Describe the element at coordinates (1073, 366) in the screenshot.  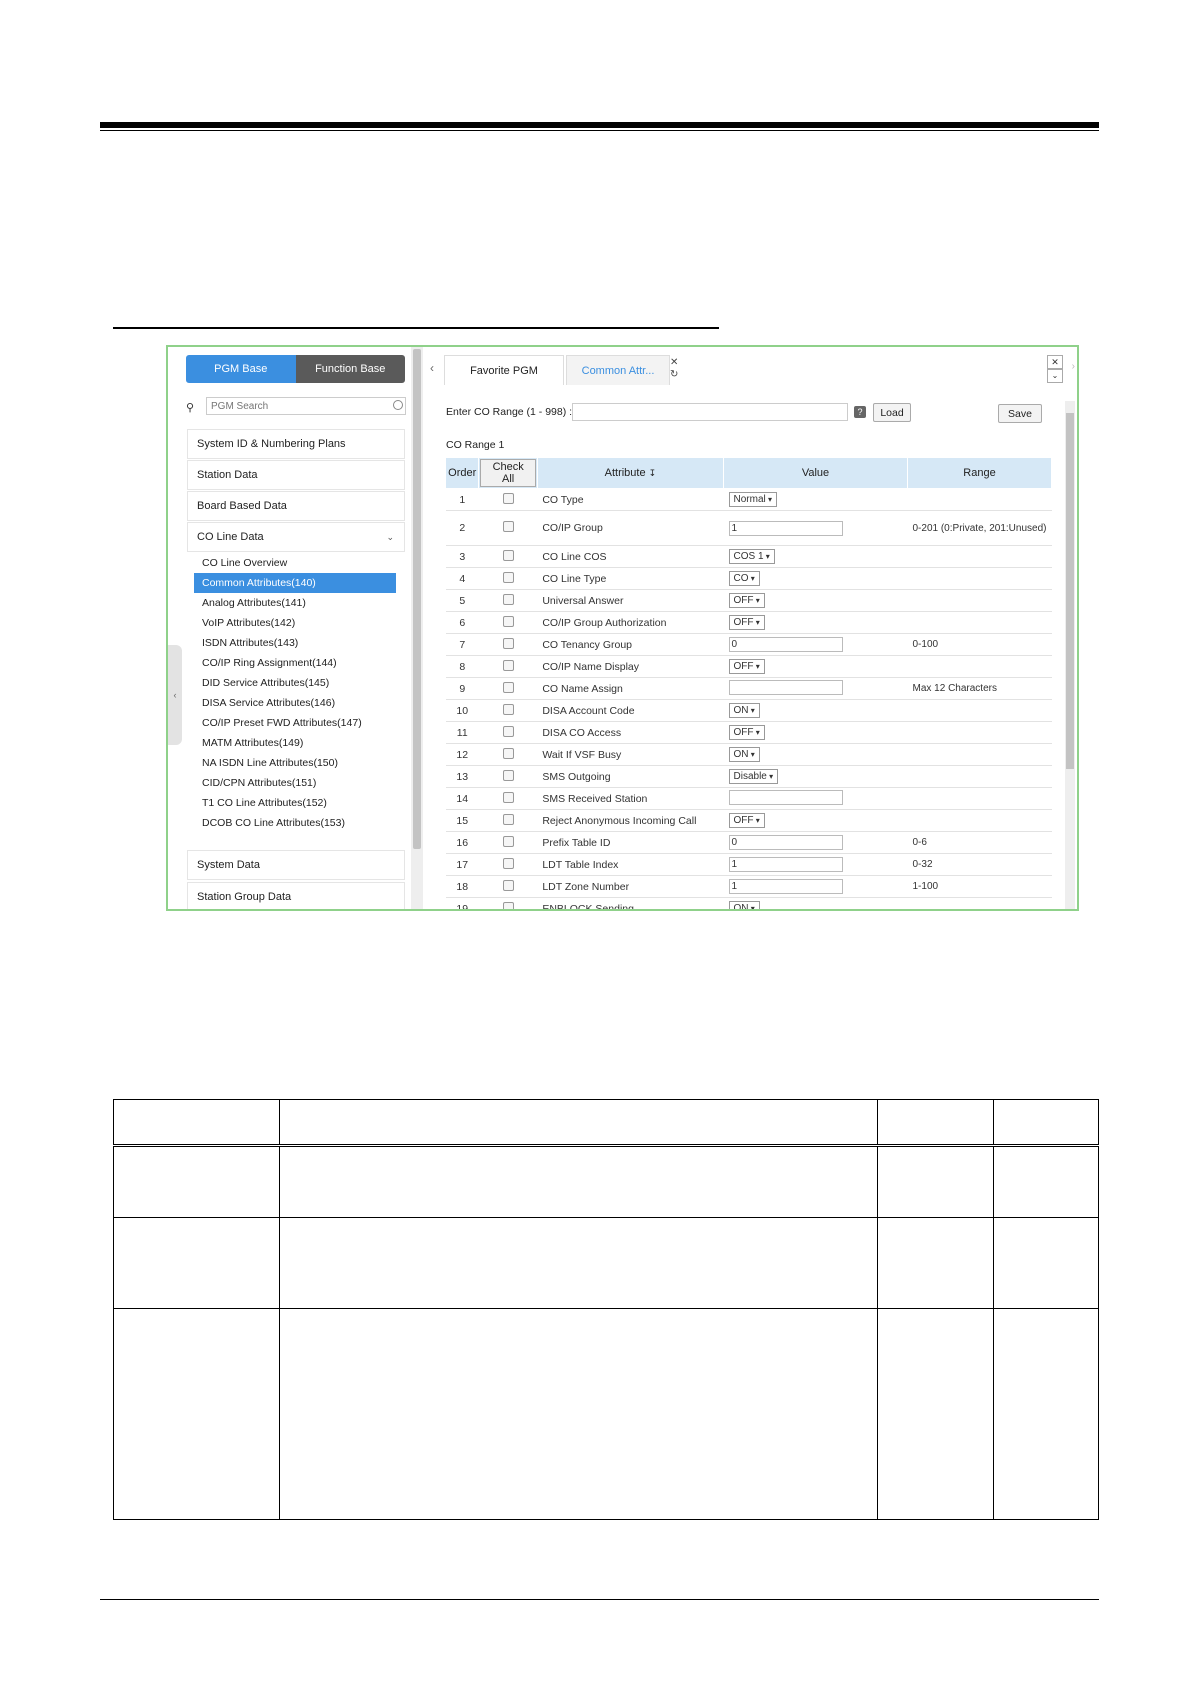
I see `tabs-next-icon: ›` at that location.